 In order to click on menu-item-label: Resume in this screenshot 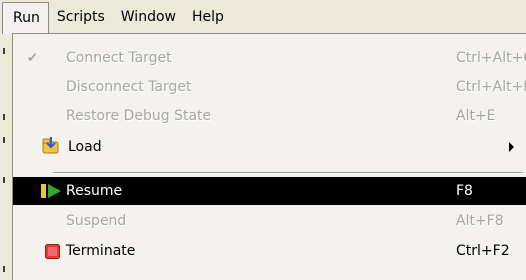, I will do `click(94, 191)`.